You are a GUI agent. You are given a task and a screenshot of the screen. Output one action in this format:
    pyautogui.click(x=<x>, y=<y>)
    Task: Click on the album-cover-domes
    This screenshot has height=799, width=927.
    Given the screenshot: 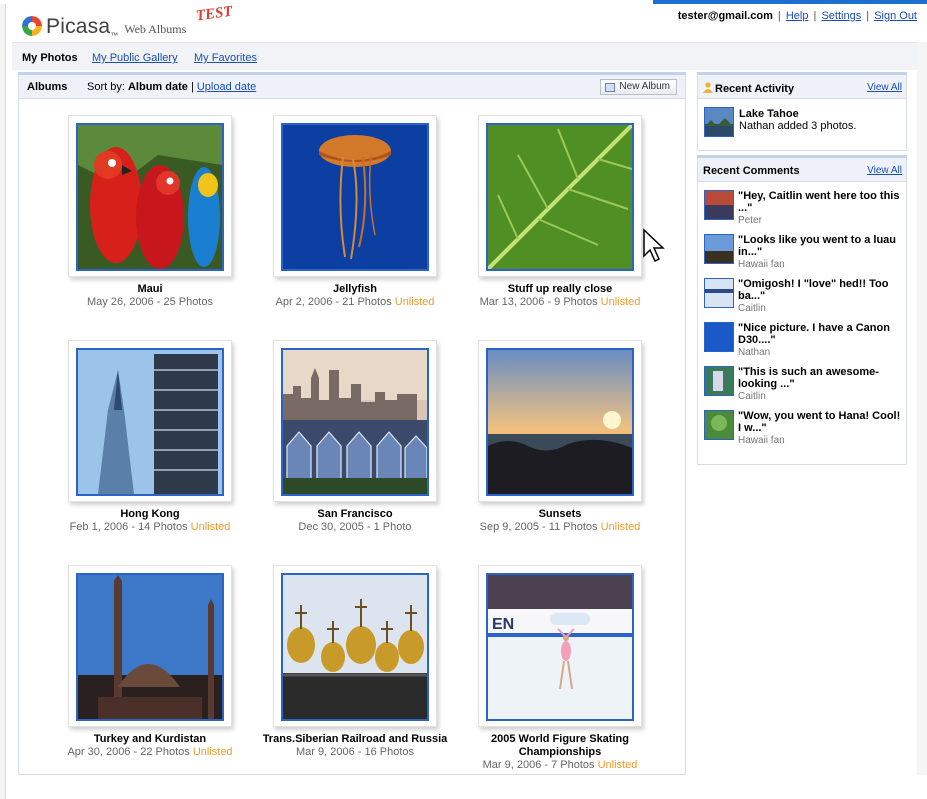 What is the action you would take?
    pyautogui.click(x=355, y=647)
    